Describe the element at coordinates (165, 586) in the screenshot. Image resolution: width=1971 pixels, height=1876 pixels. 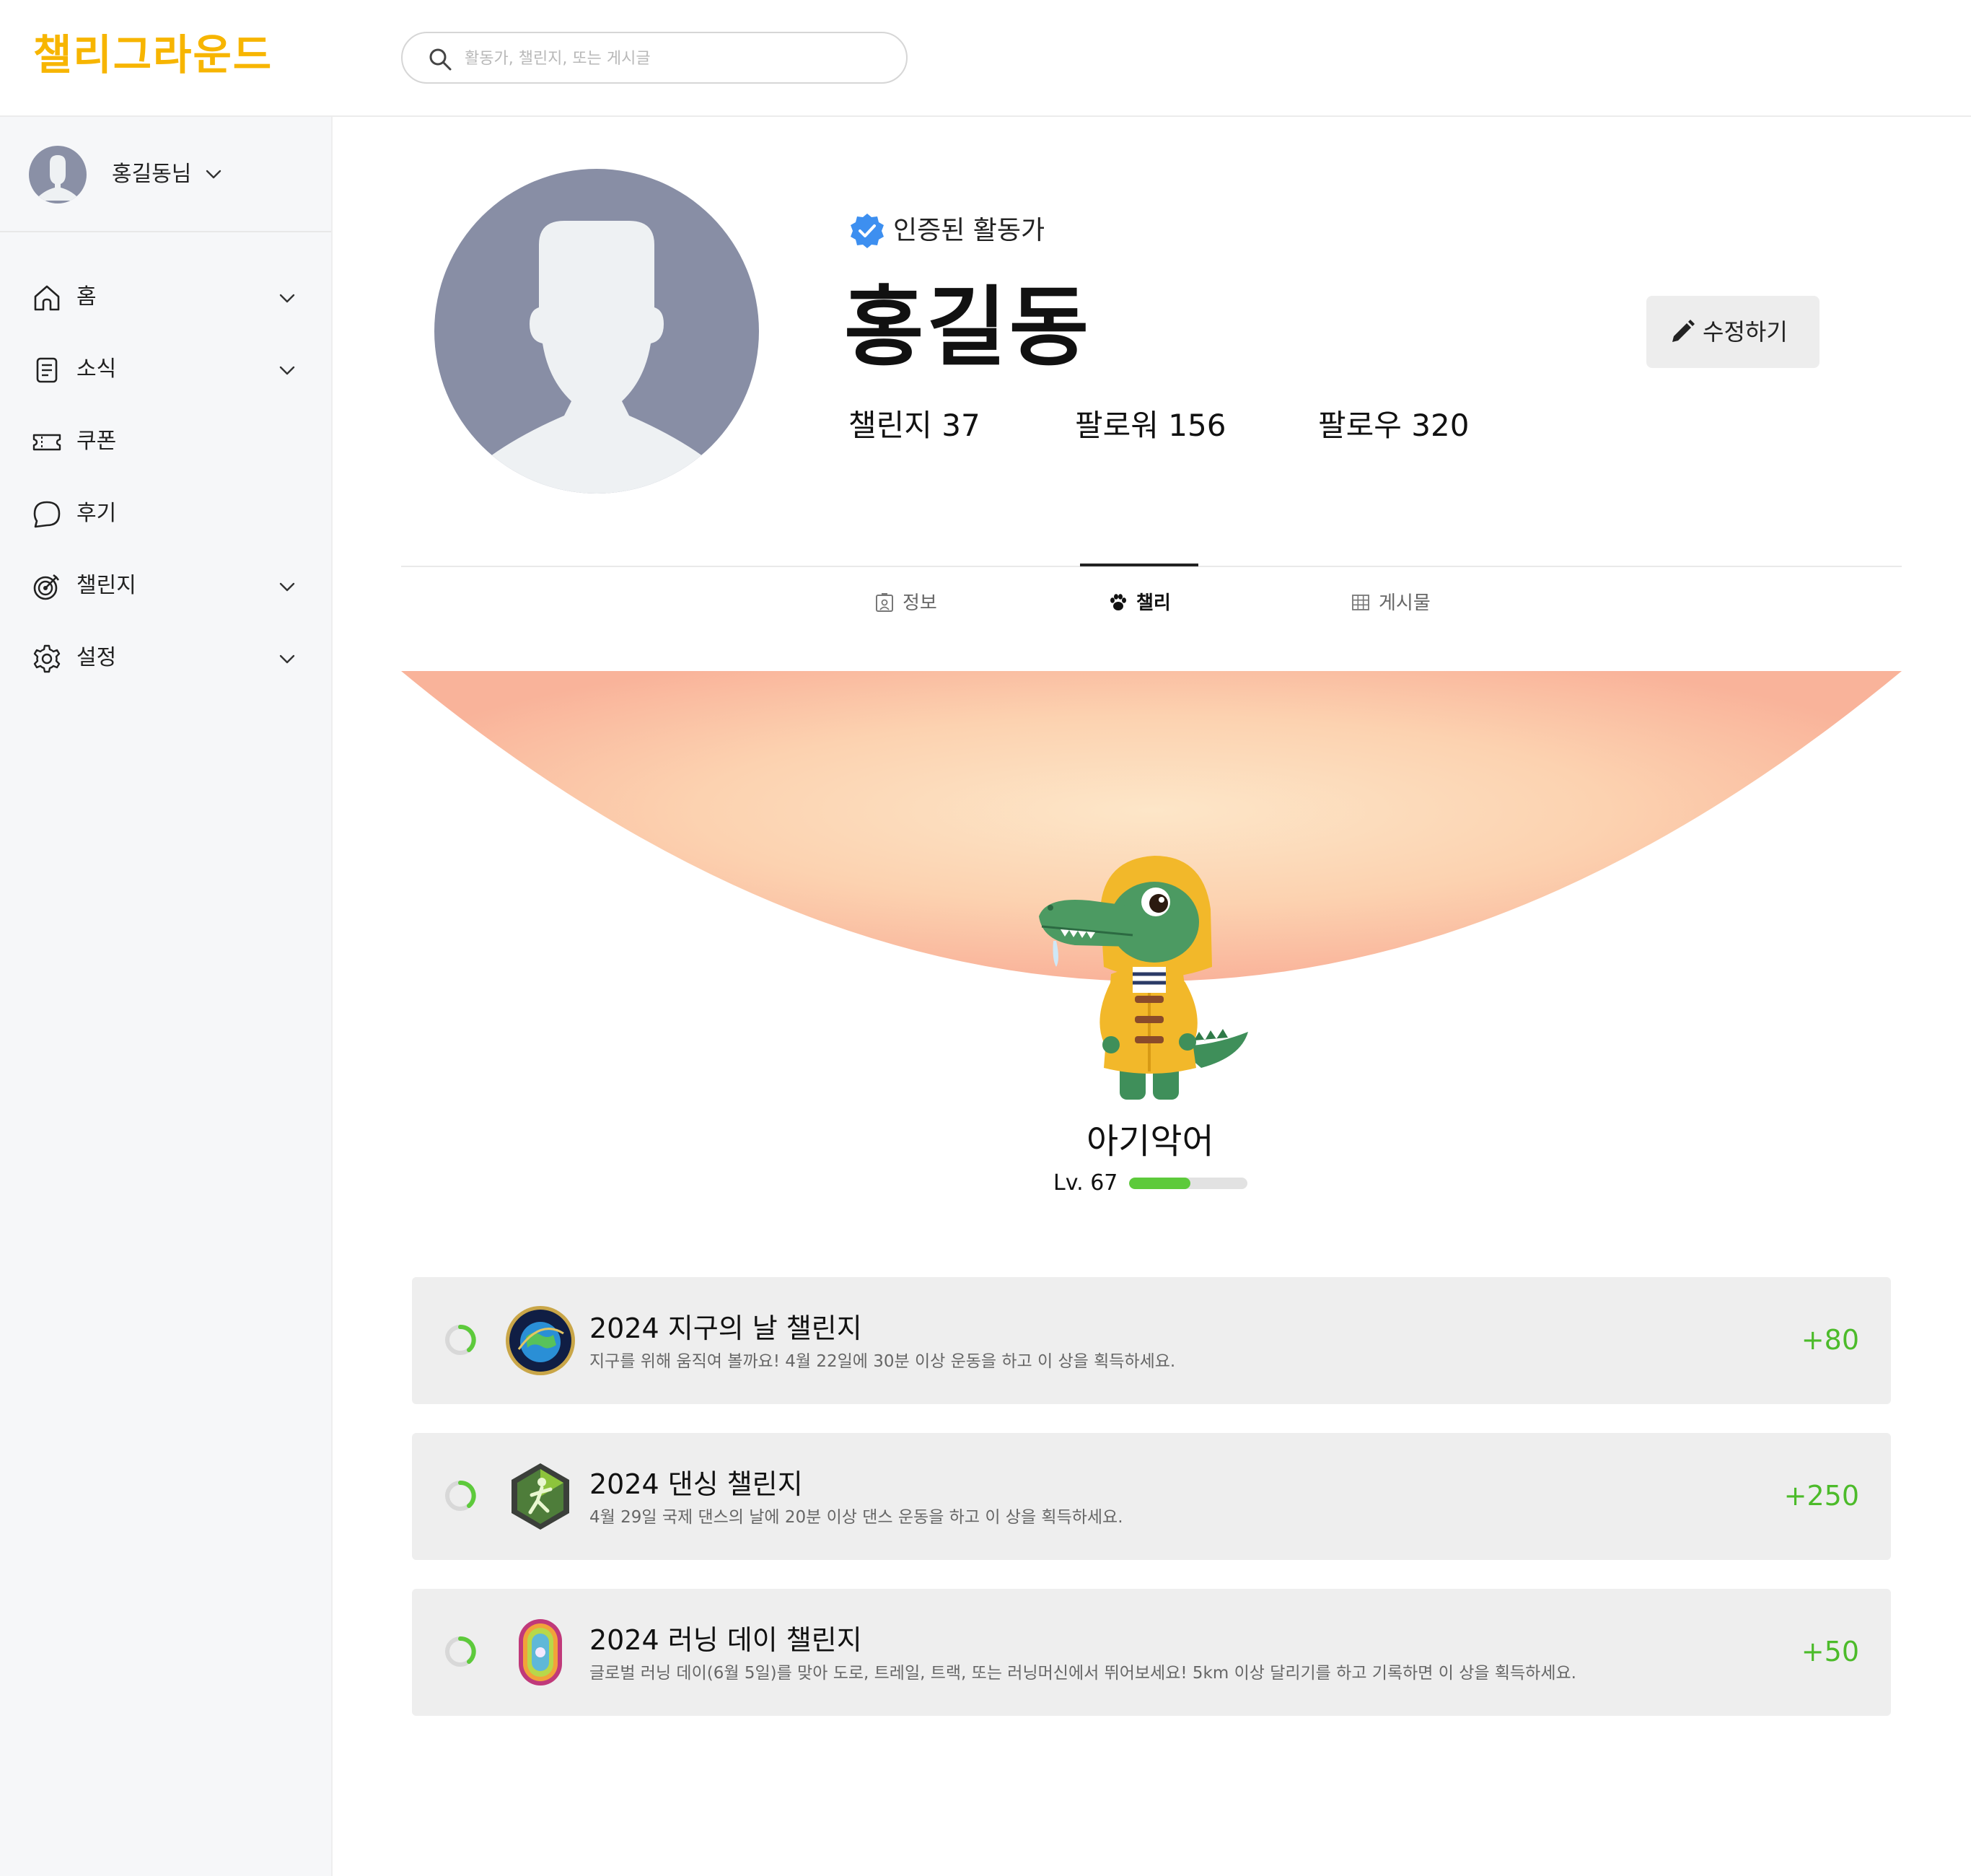
I see `sidebar-item-challenge: 챌린지` at that location.